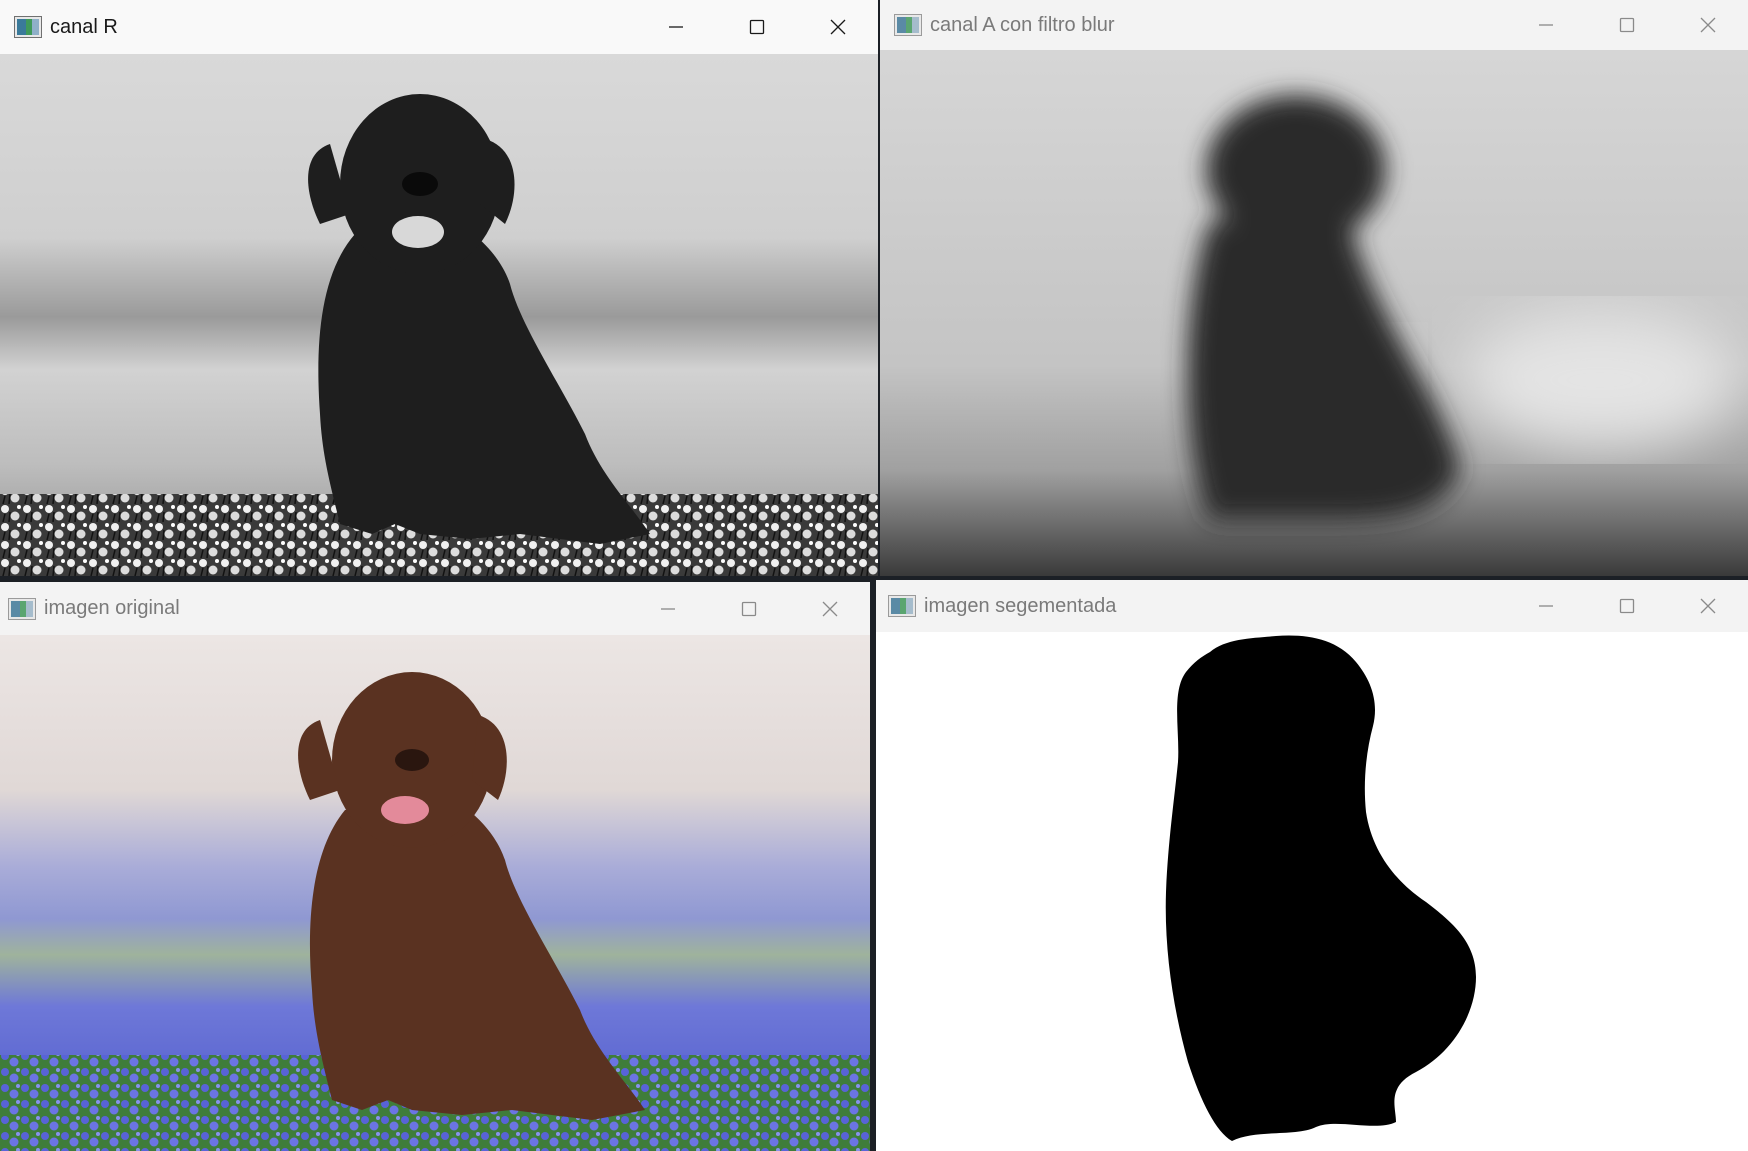 The height and width of the screenshot is (1151, 1748). What do you see at coordinates (1022, 24) in the screenshot?
I see `window-title: canal A con filtro blur` at bounding box center [1022, 24].